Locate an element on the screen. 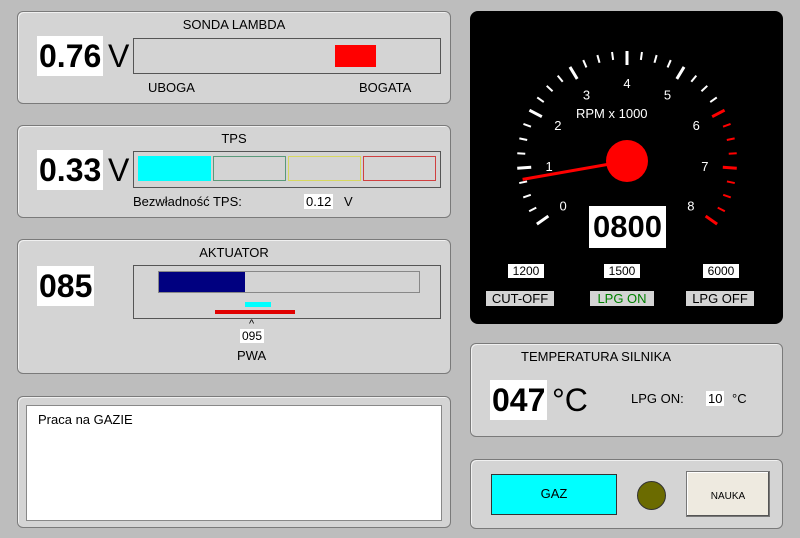  lambda-value: 0.76 is located at coordinates (70, 56).